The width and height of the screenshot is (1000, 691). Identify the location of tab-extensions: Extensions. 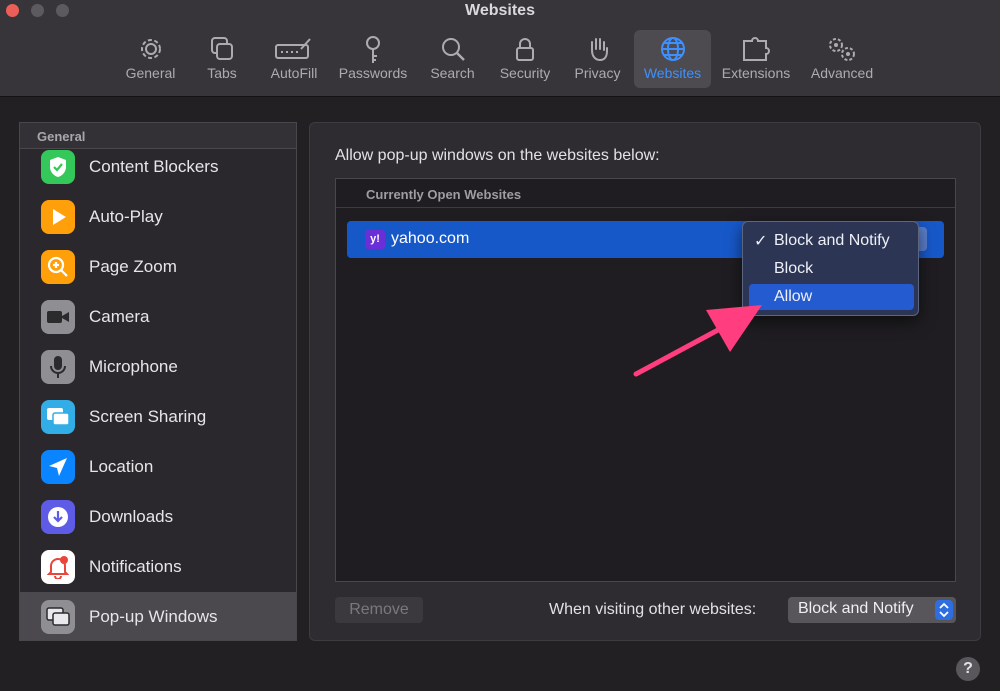
(756, 59).